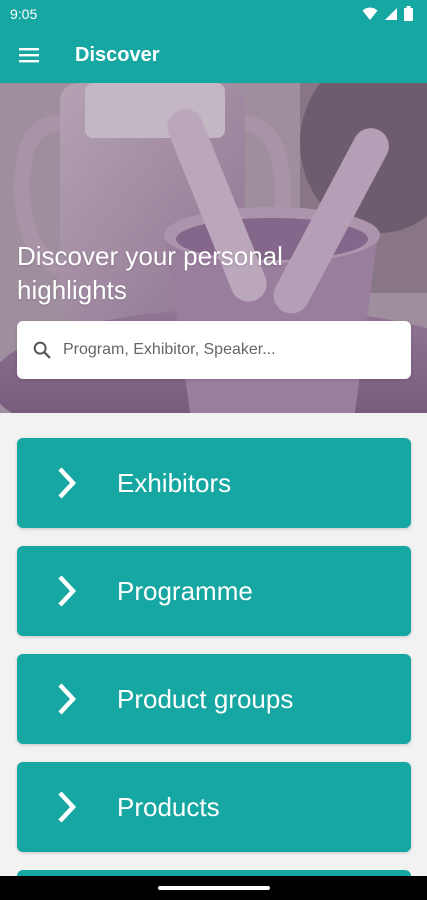 This screenshot has width=427, height=900. What do you see at coordinates (42, 350) in the screenshot?
I see `search-icon` at bounding box center [42, 350].